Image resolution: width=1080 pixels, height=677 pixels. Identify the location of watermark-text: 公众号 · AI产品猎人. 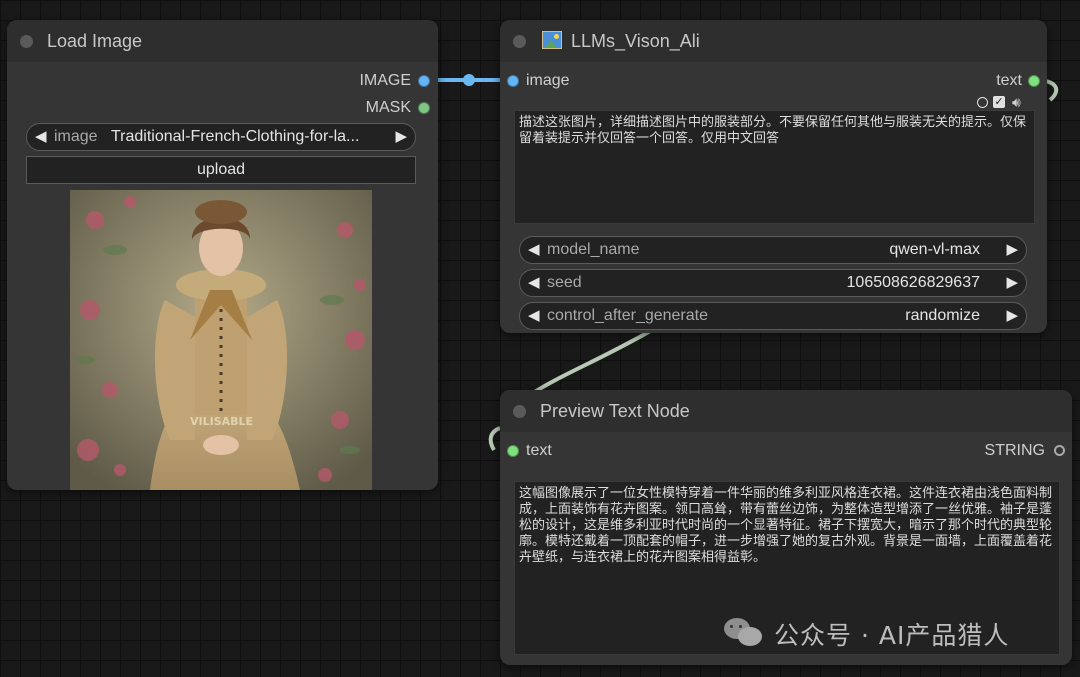
(892, 635).